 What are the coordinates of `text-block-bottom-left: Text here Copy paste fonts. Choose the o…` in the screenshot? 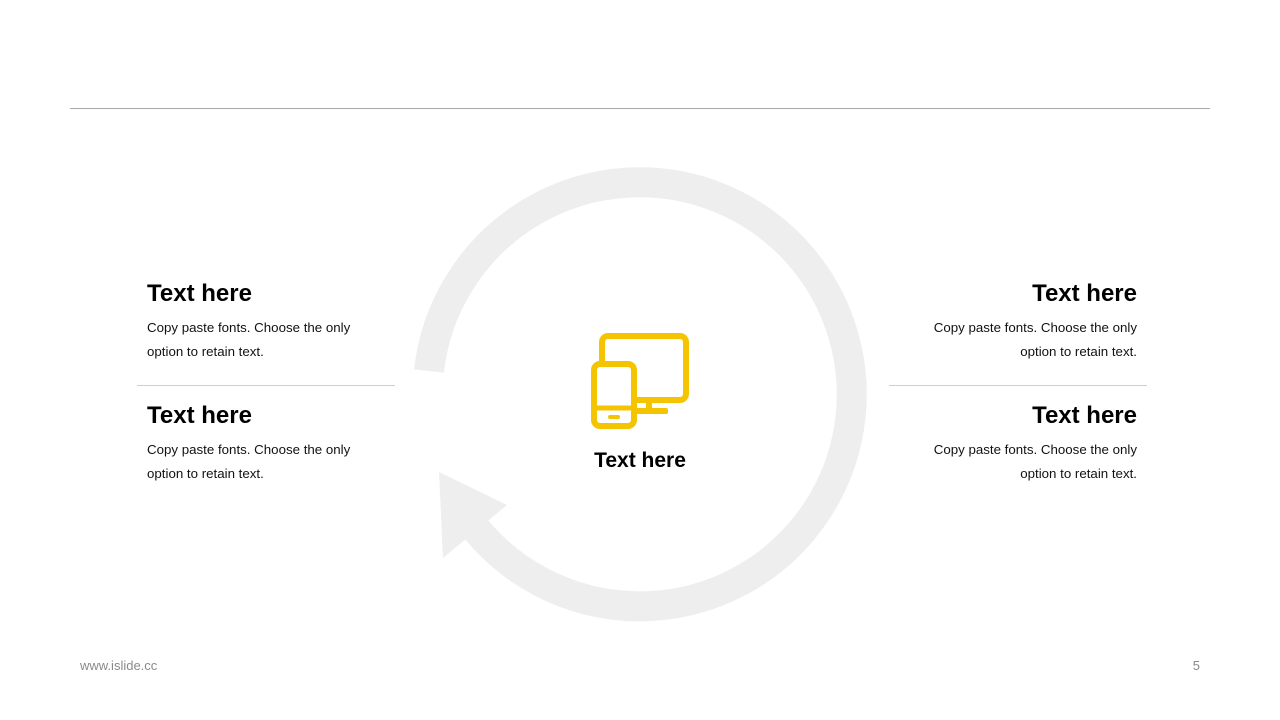 It's located at (267, 444).